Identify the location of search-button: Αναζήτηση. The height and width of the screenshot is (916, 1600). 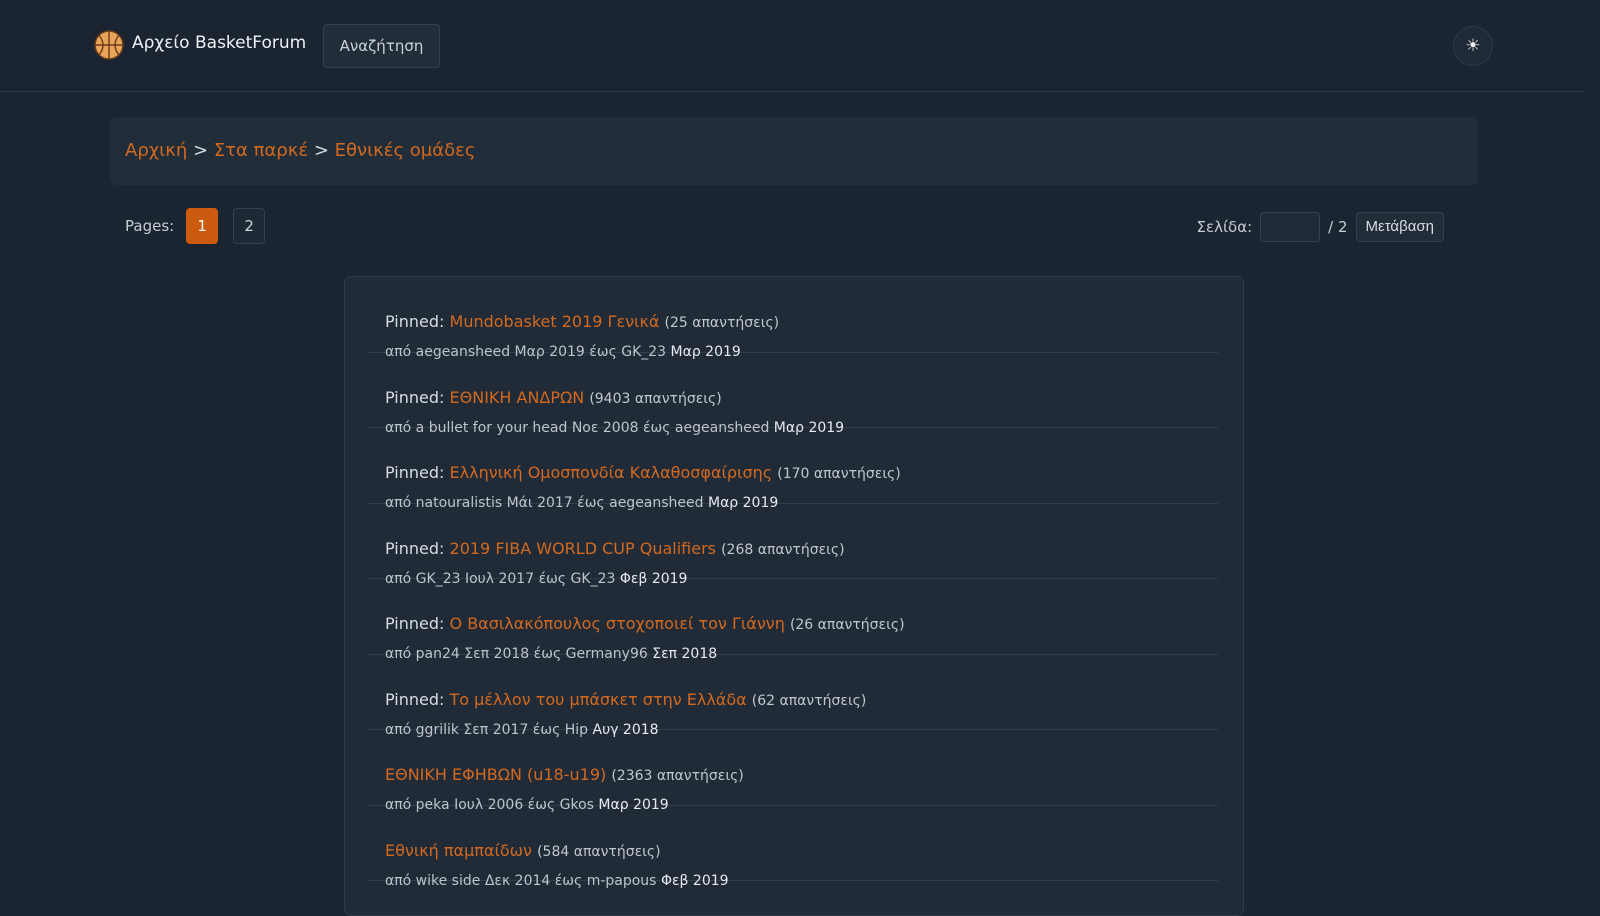
(381, 46).